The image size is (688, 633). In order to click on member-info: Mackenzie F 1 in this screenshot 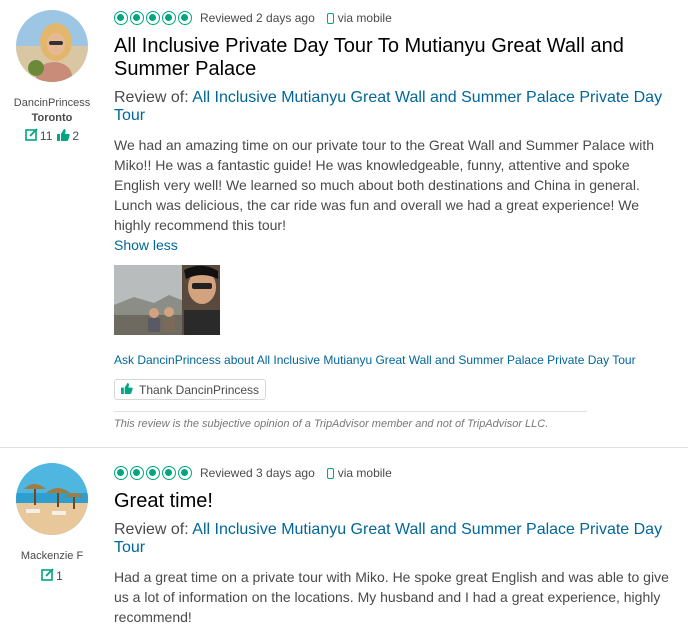, I will do `click(52, 523)`.